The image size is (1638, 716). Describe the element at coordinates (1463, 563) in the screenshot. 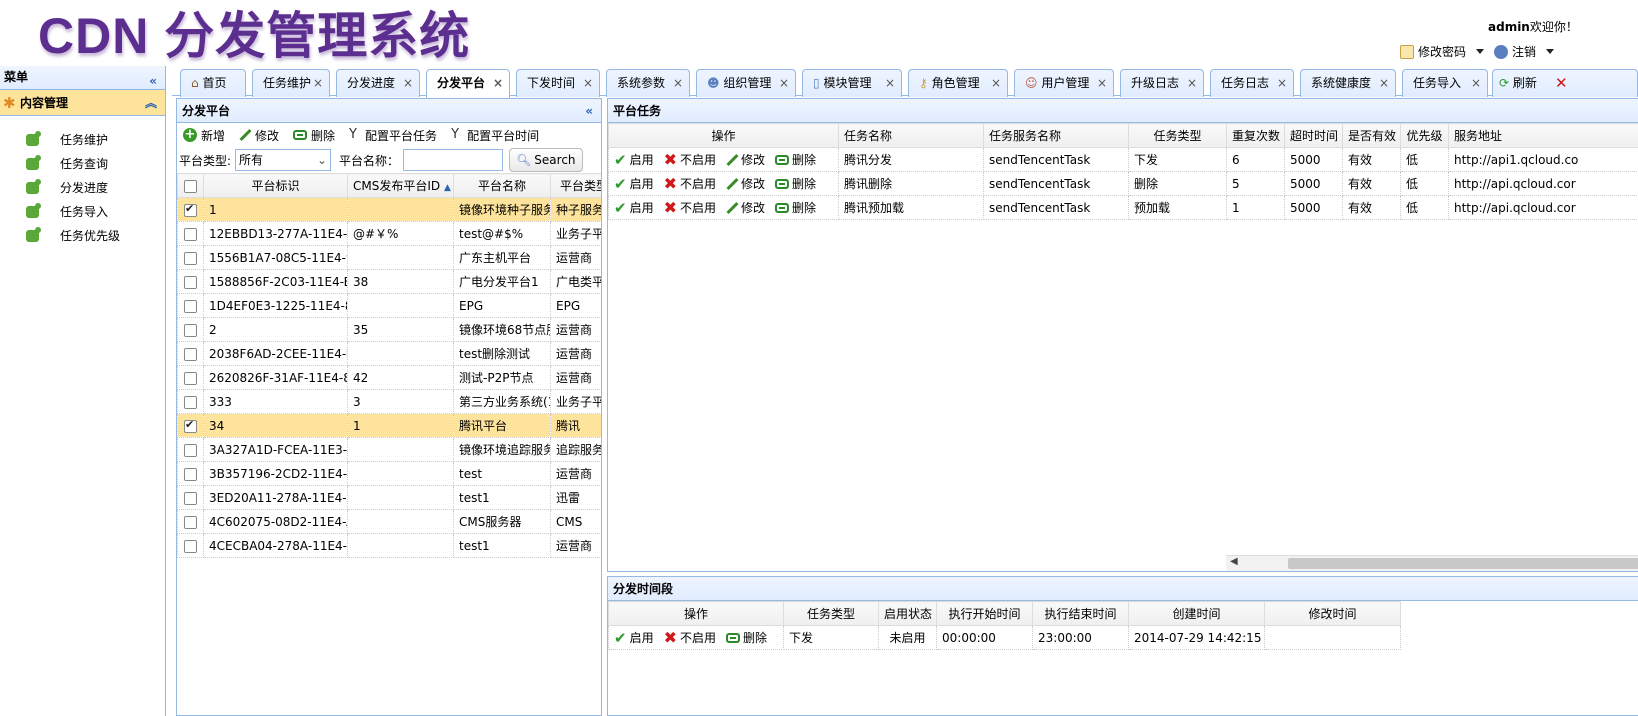

I see `scrollbar-thumb` at that location.